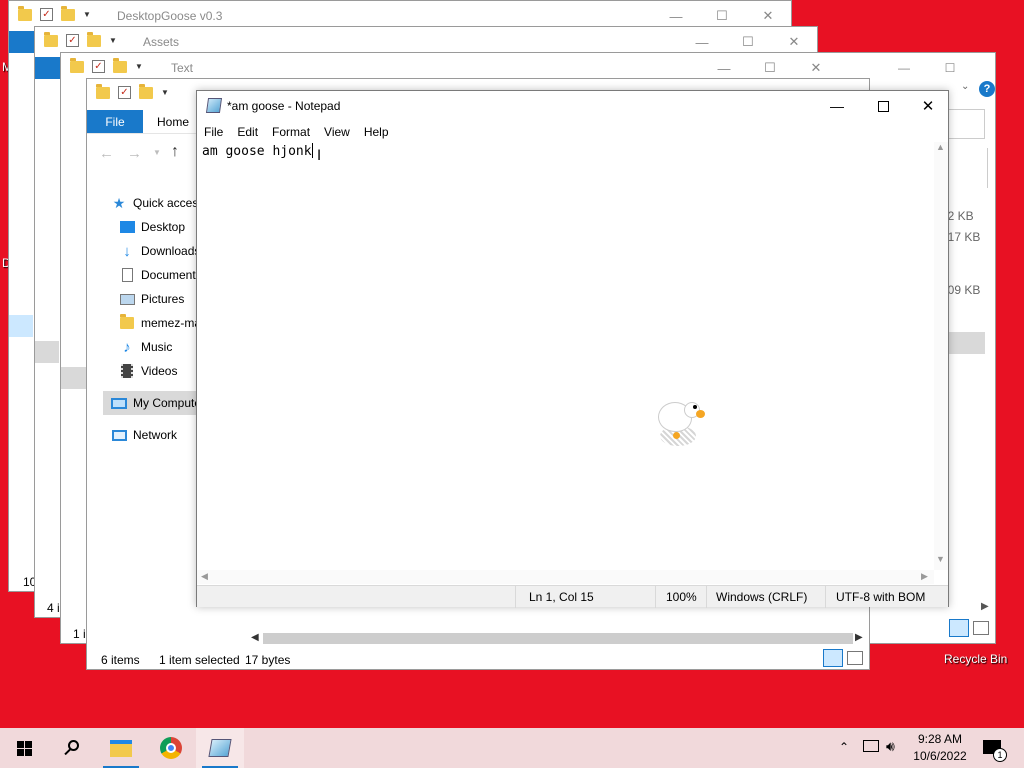 The height and width of the screenshot is (768, 1024). I want to click on menu-edit: Edit, so click(247, 132).